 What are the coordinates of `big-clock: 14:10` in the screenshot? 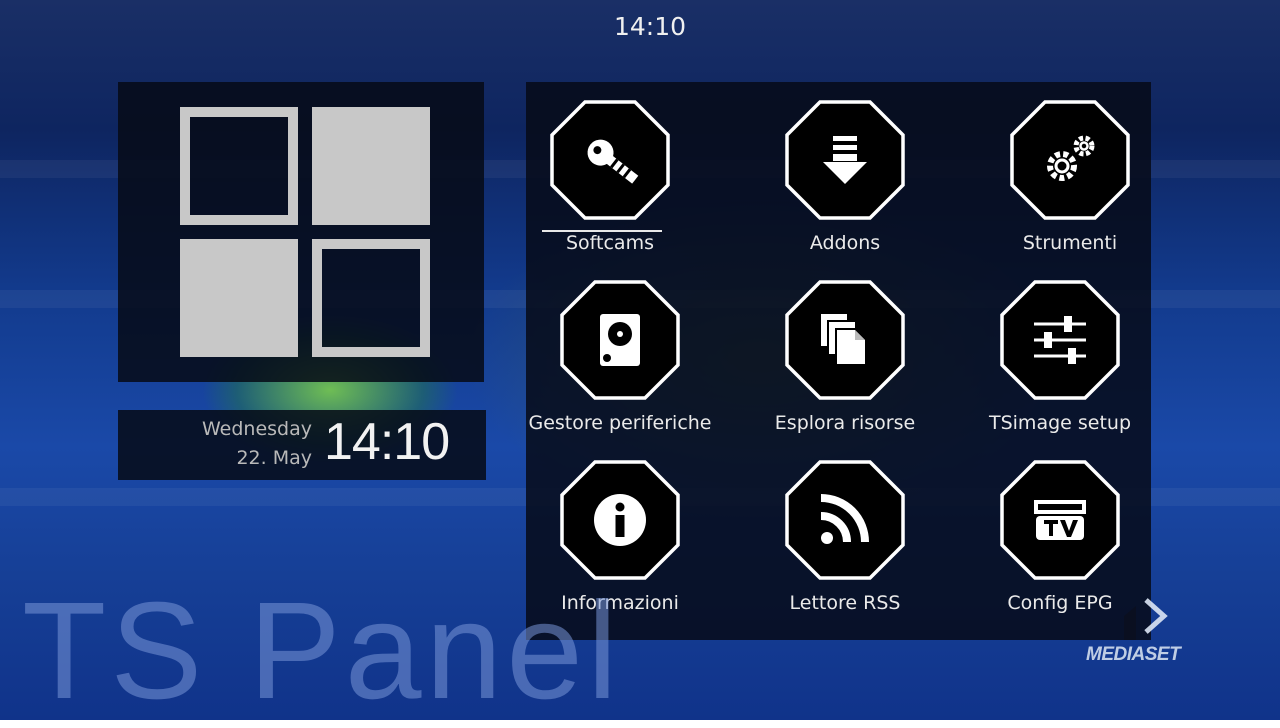 It's located at (387, 442).